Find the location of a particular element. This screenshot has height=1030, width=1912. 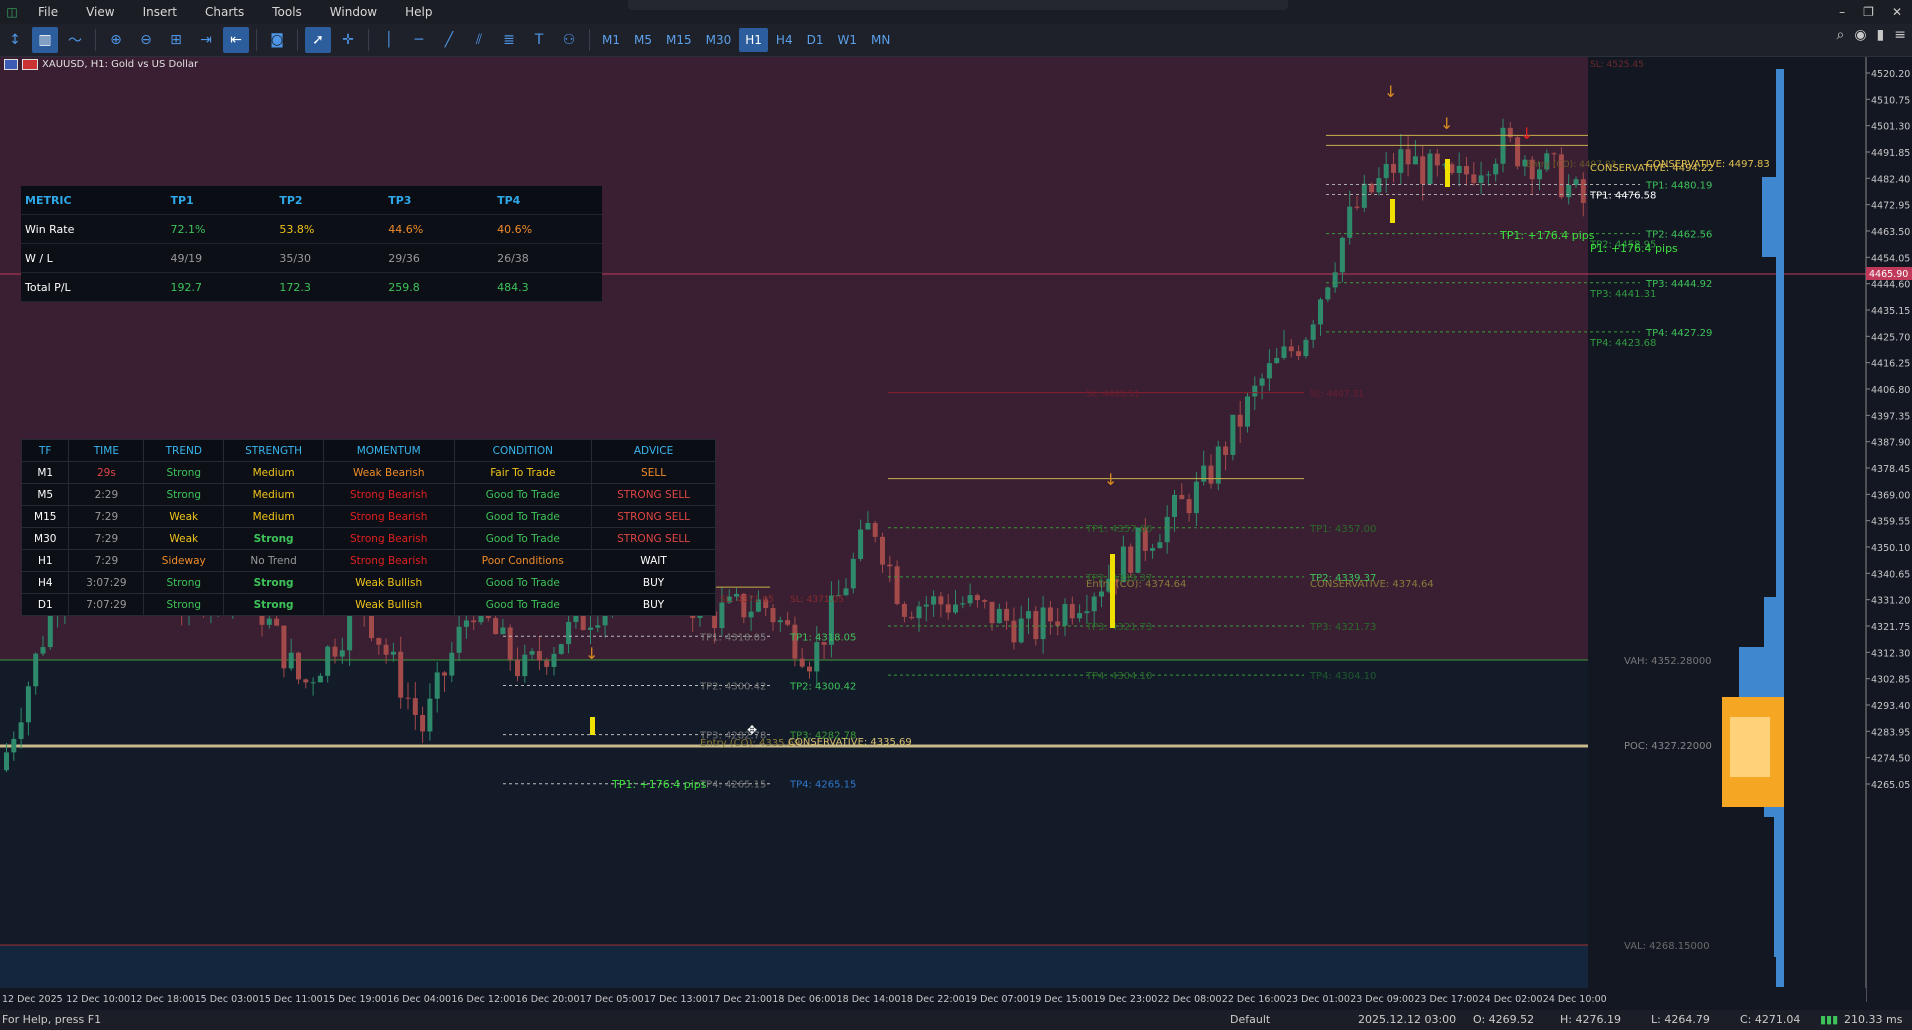

time-tick-label: 19 Dec 07:00 is located at coordinates (997, 999).